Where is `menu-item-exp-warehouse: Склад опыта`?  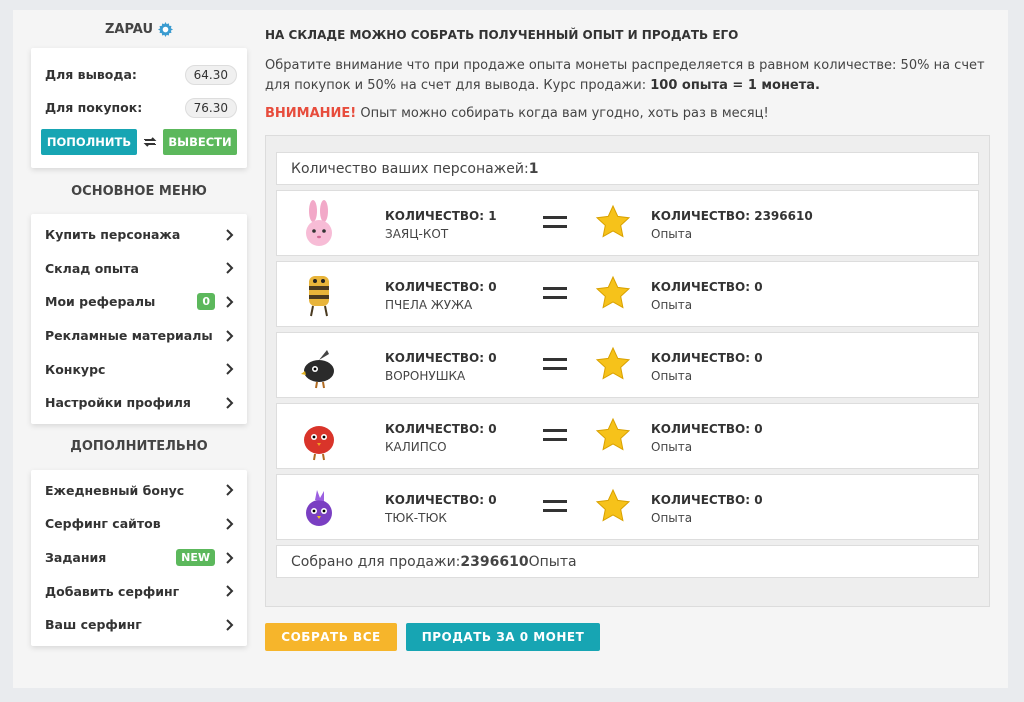 menu-item-exp-warehouse: Склад опыта is located at coordinates (139, 269).